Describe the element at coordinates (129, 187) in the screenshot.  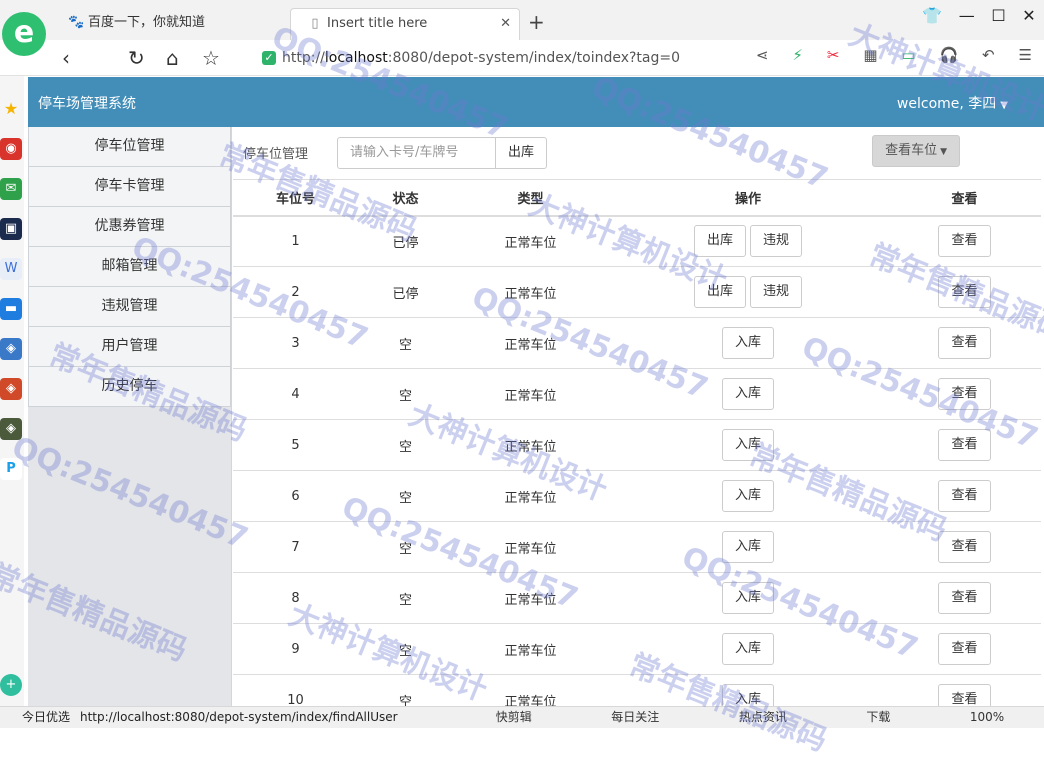
I see `sidebar-item-parking-card: 停车卡管理` at that location.